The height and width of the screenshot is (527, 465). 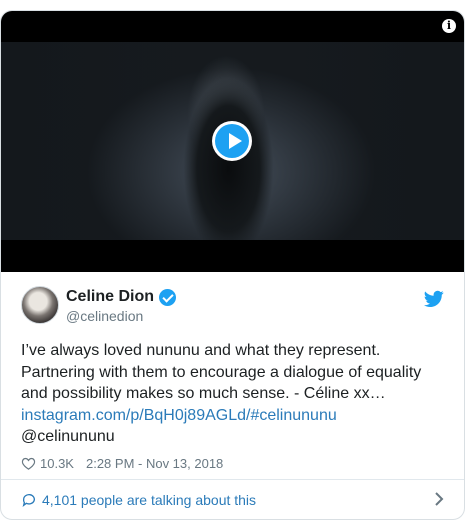 What do you see at coordinates (149, 500) in the screenshot?
I see `conversation-count-text: 4,101 people are talking about this` at bounding box center [149, 500].